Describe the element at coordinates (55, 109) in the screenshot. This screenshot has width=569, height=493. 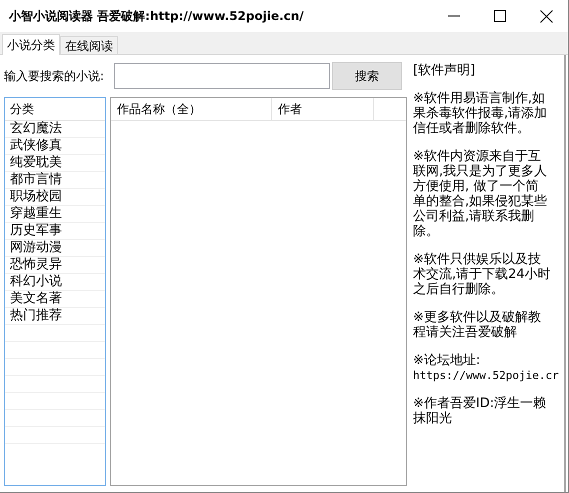
I see `list-header: 分类` at that location.